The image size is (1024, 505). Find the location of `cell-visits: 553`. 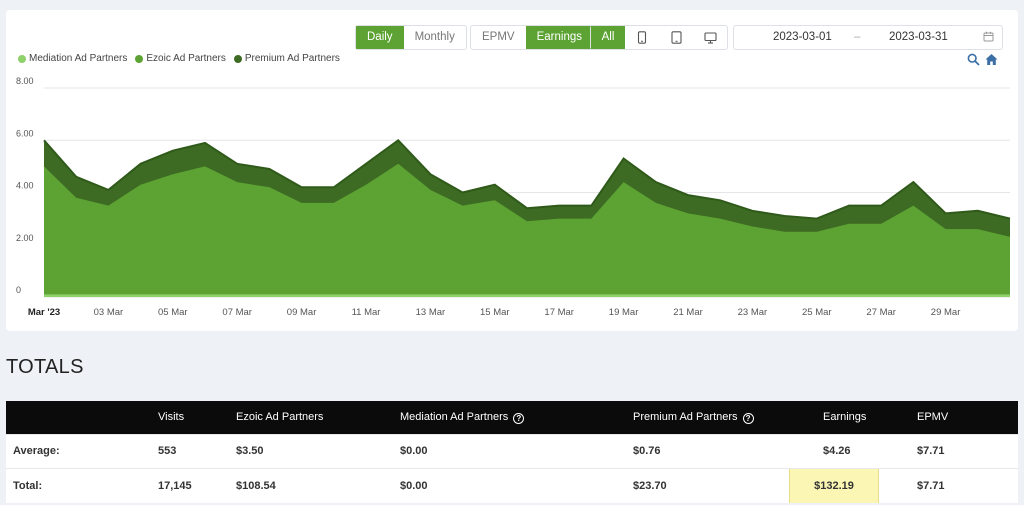

cell-visits: 553 is located at coordinates (197, 450).